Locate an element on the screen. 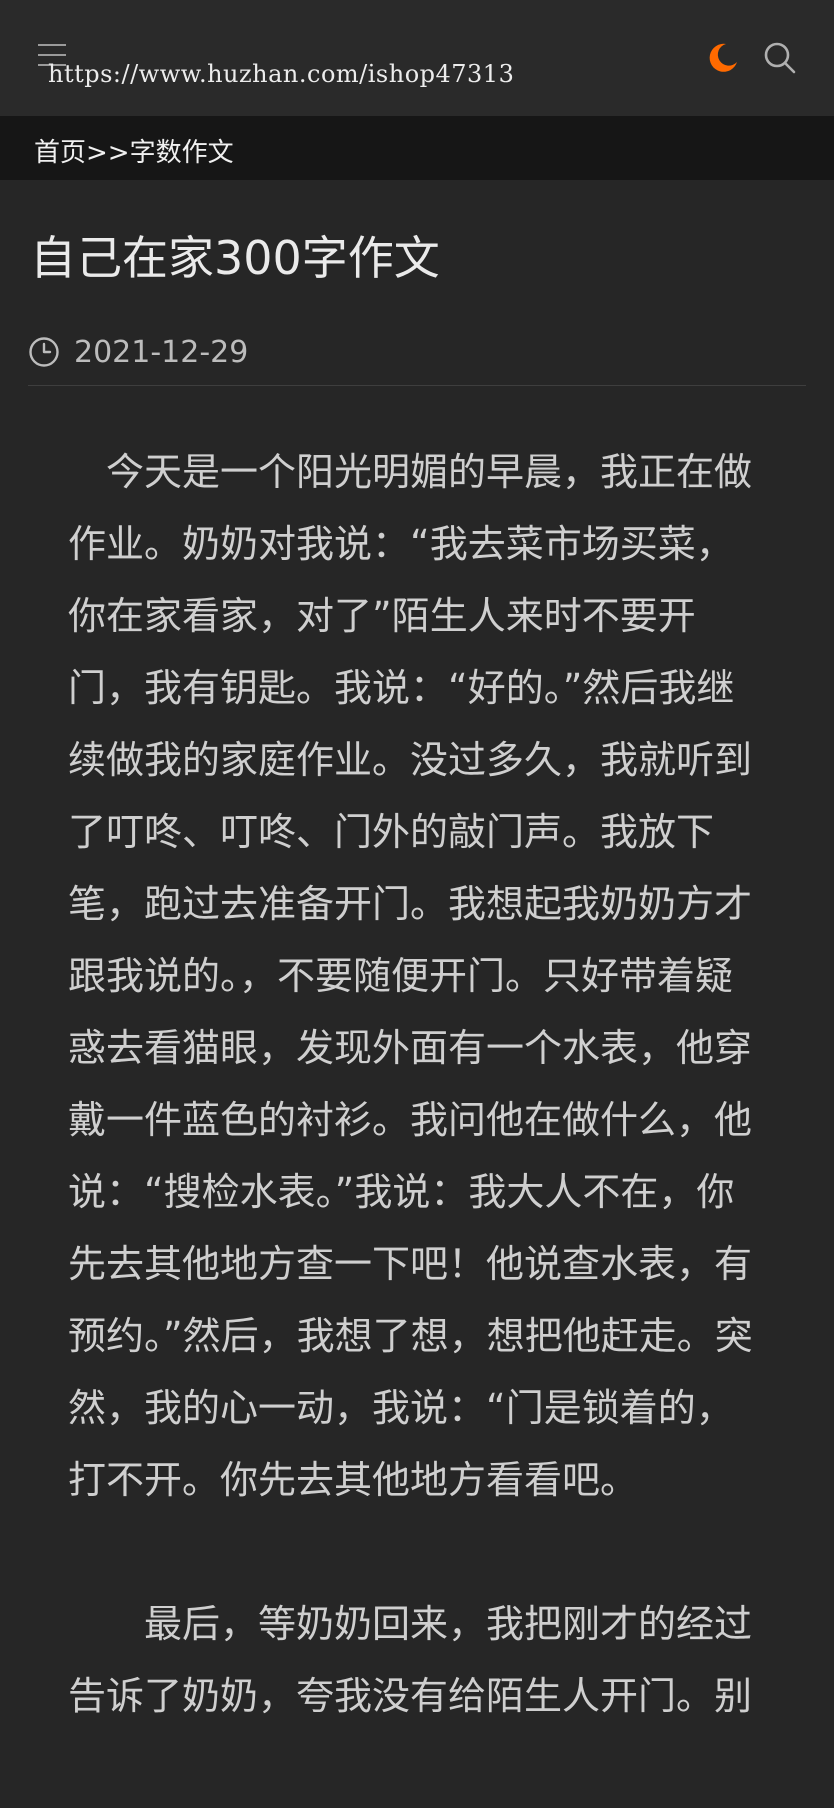 Image resolution: width=834 pixels, height=1808 pixels. moon-icon is located at coordinates (722, 58).